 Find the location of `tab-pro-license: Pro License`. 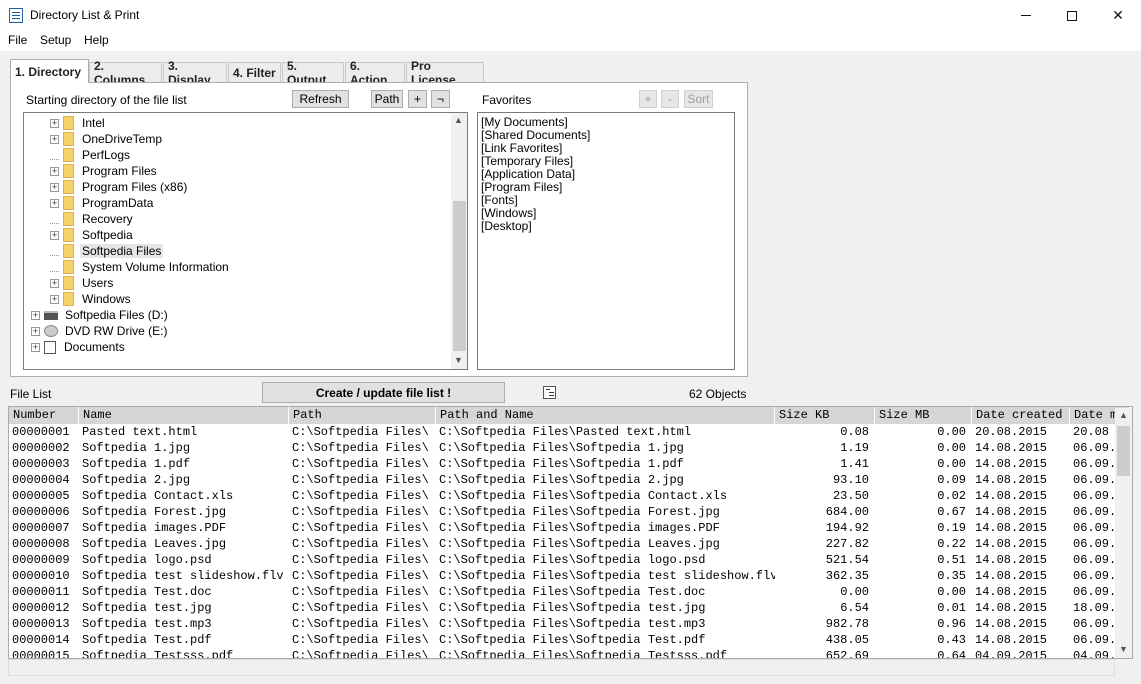

tab-pro-license: Pro License is located at coordinates (445, 73).